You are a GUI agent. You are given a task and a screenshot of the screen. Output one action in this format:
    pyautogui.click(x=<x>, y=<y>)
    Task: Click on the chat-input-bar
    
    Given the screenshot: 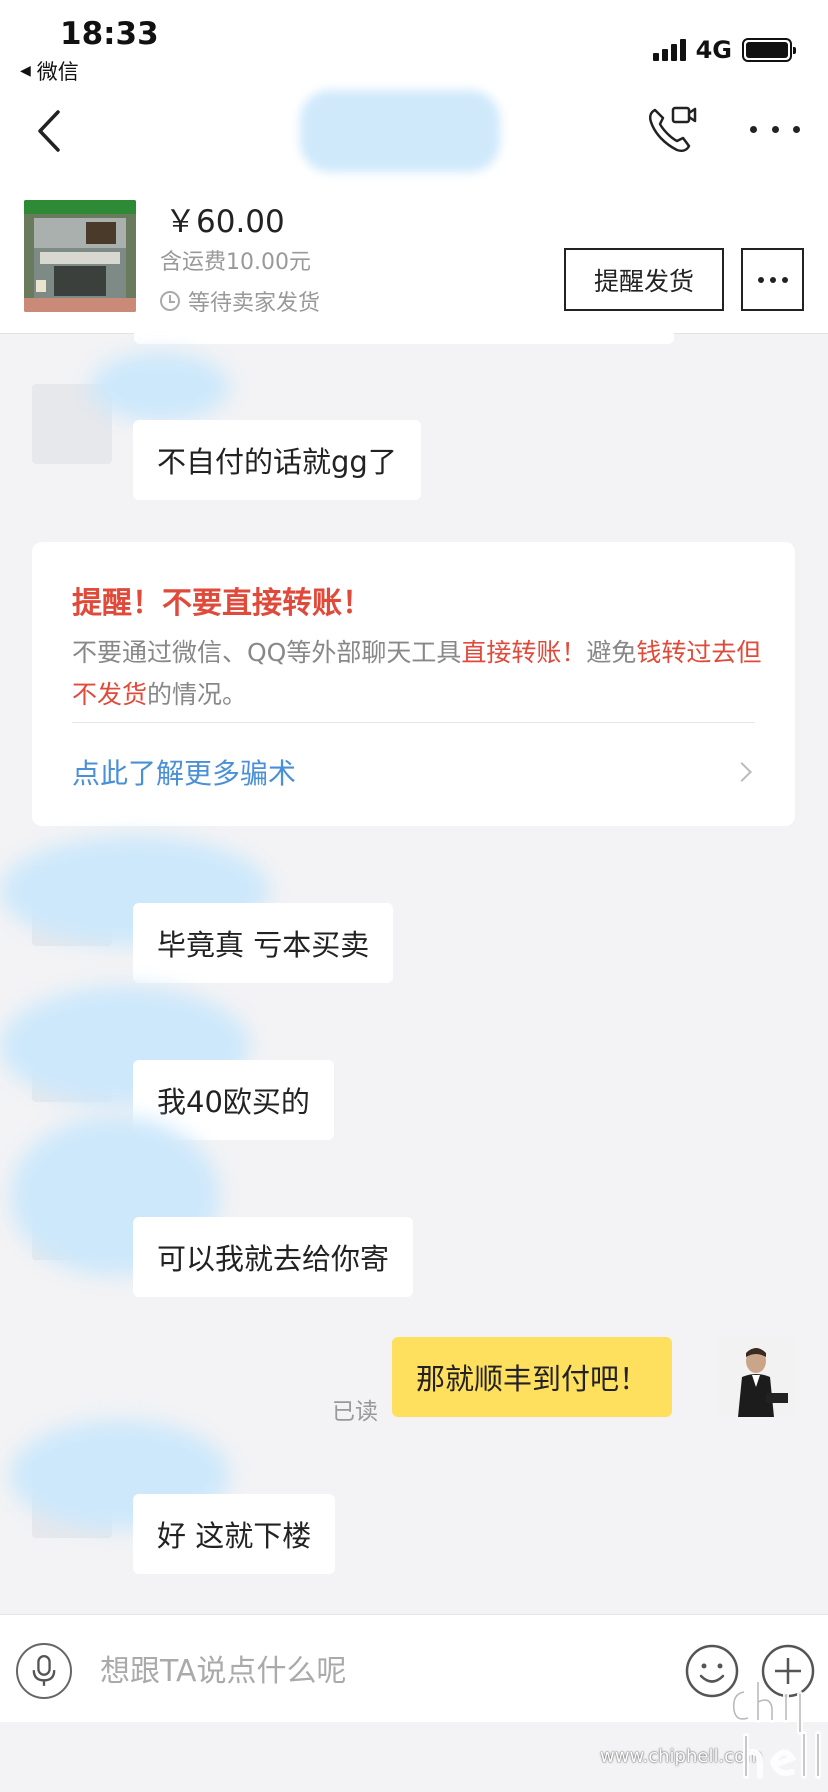 What is the action you would take?
    pyautogui.click(x=414, y=1668)
    